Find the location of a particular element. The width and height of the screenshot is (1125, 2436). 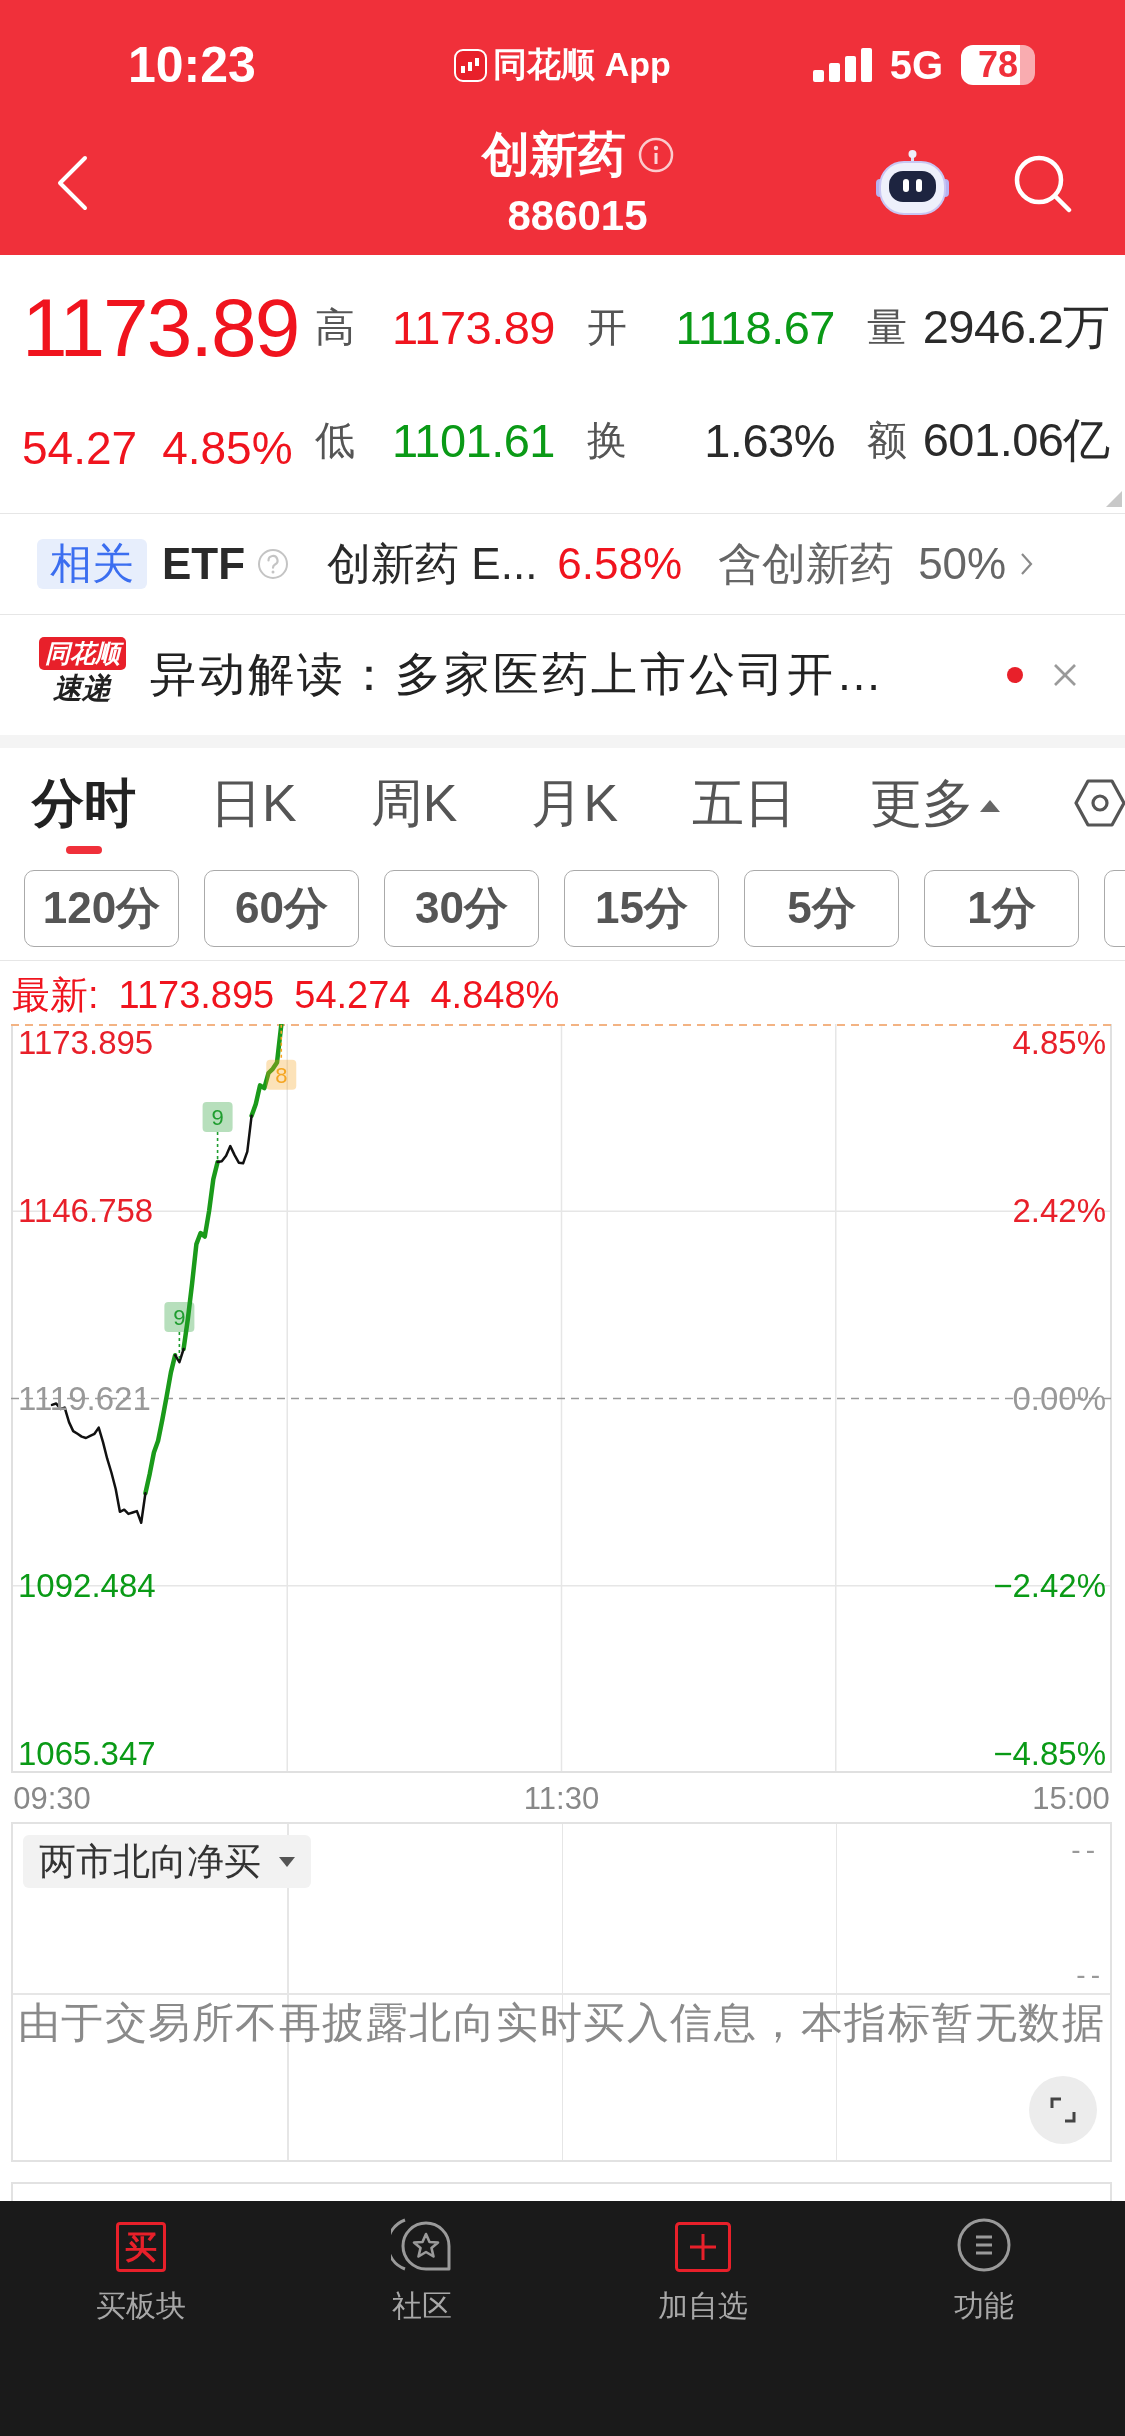

app-name-label: 同花顺 App is located at coordinates (582, 64).